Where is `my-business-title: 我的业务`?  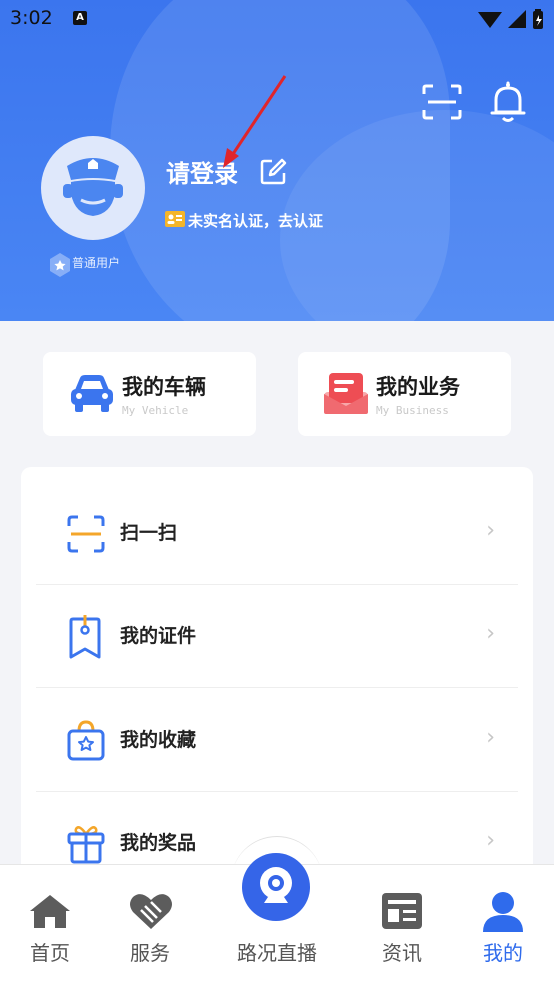
my-business-title: 我的业务 is located at coordinates (418, 387).